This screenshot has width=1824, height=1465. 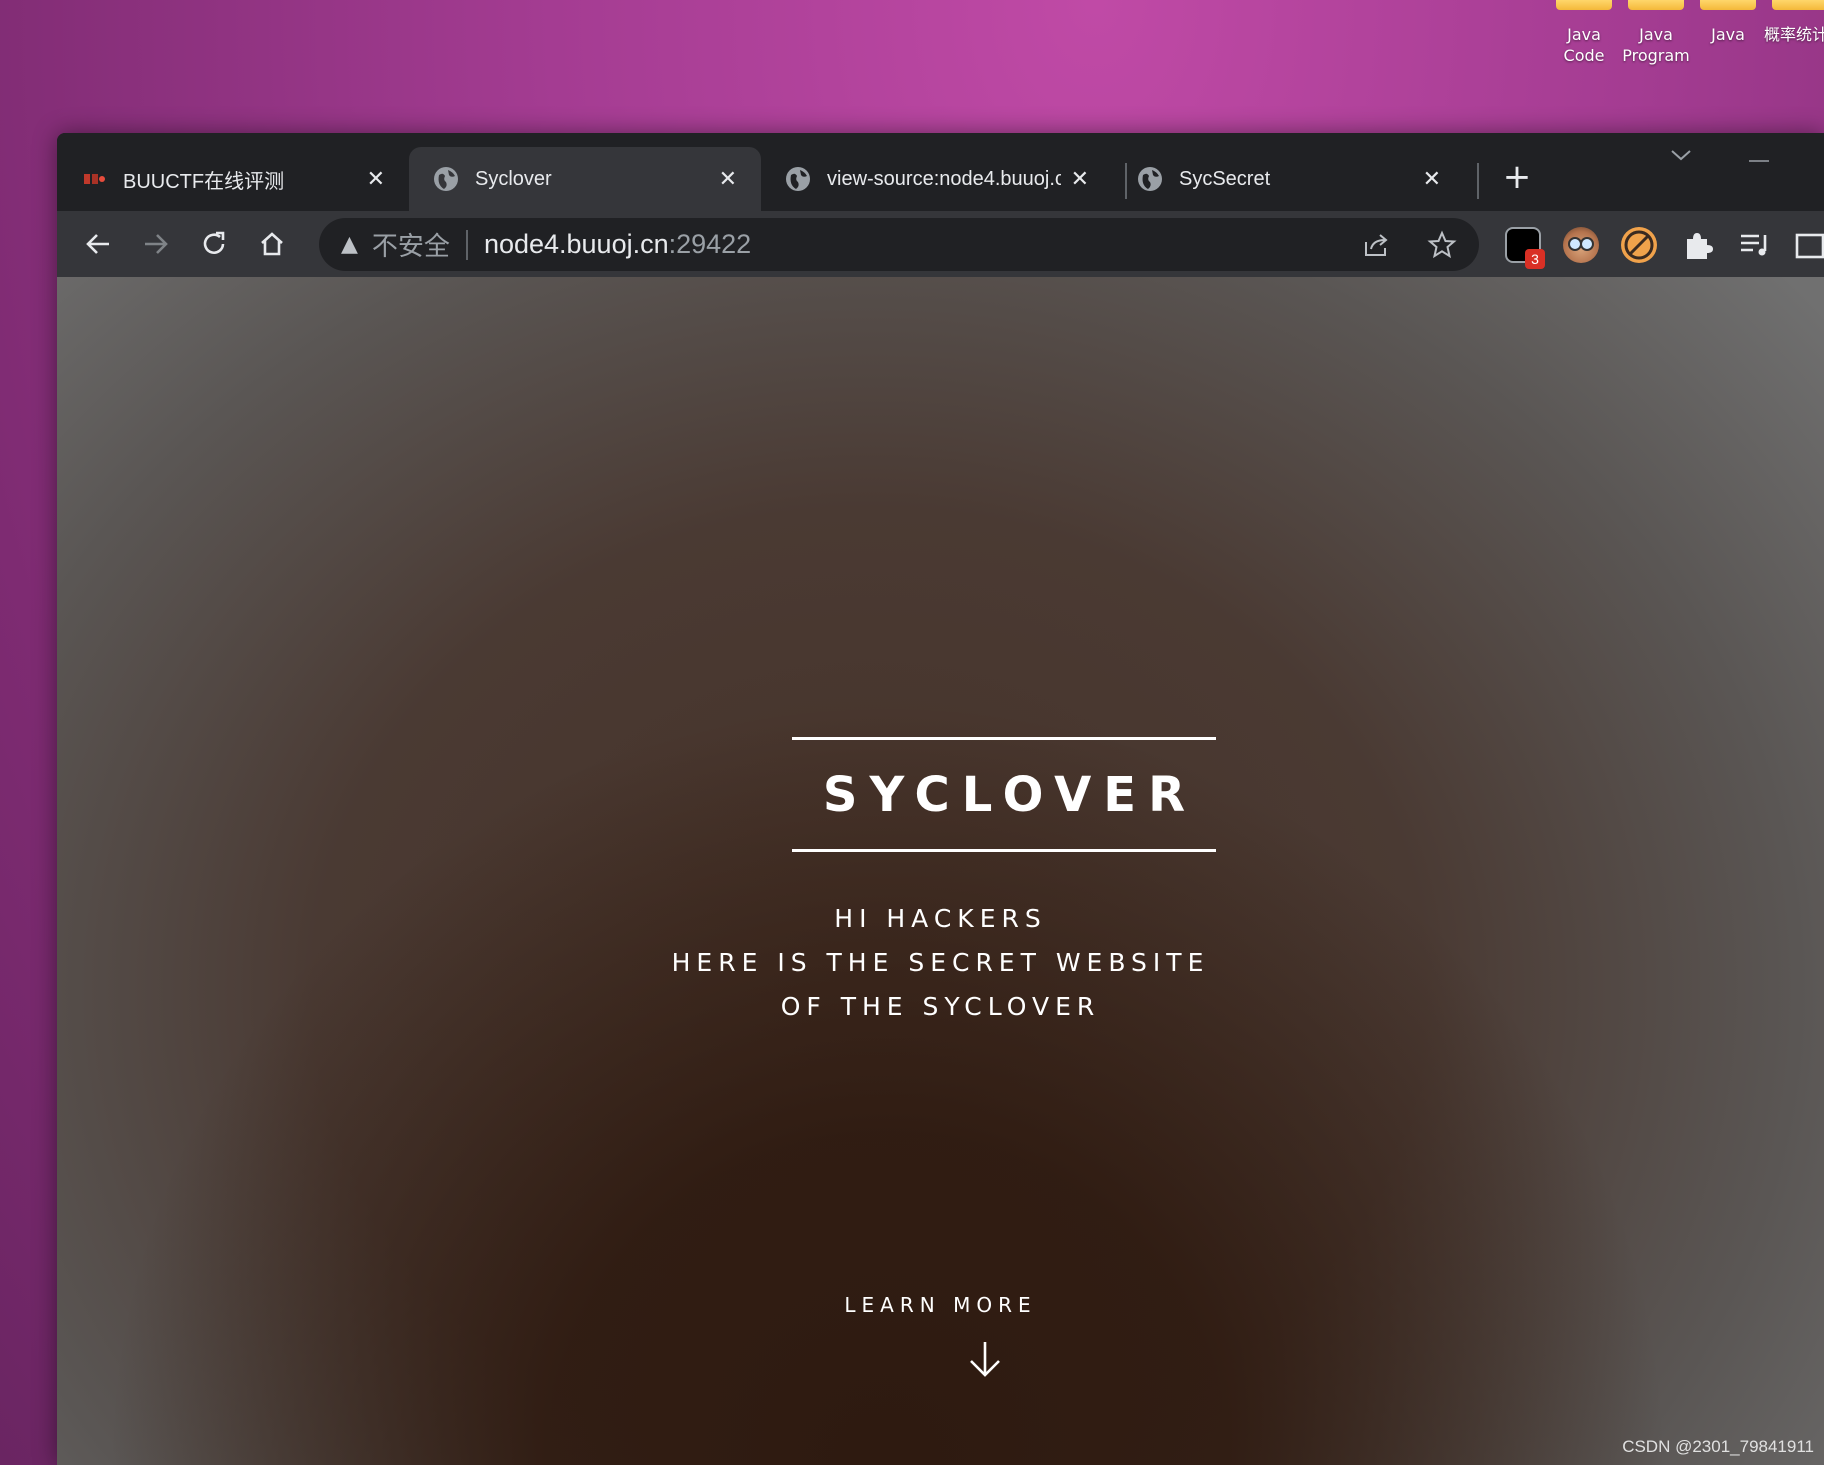 I want to click on tab-buuctf: BUUCTF在线评测 ✕, so click(x=233, y=179).